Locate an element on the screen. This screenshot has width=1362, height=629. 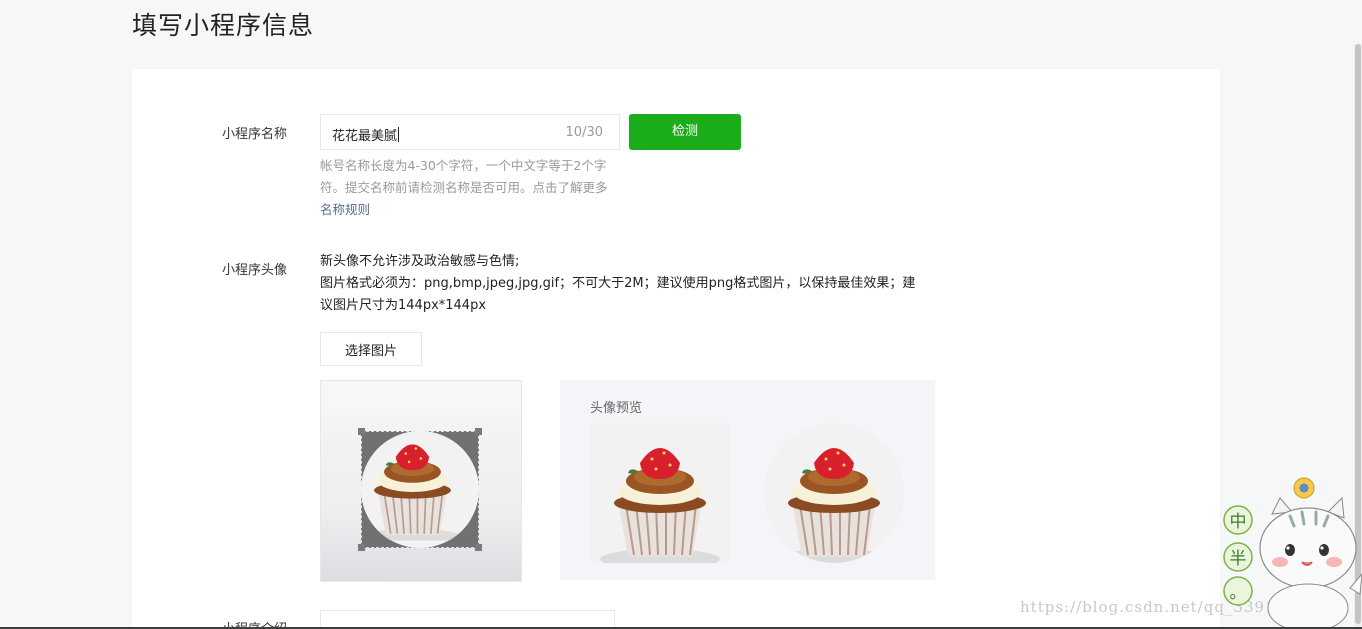
avatar-preview-circle is located at coordinates (834, 493).